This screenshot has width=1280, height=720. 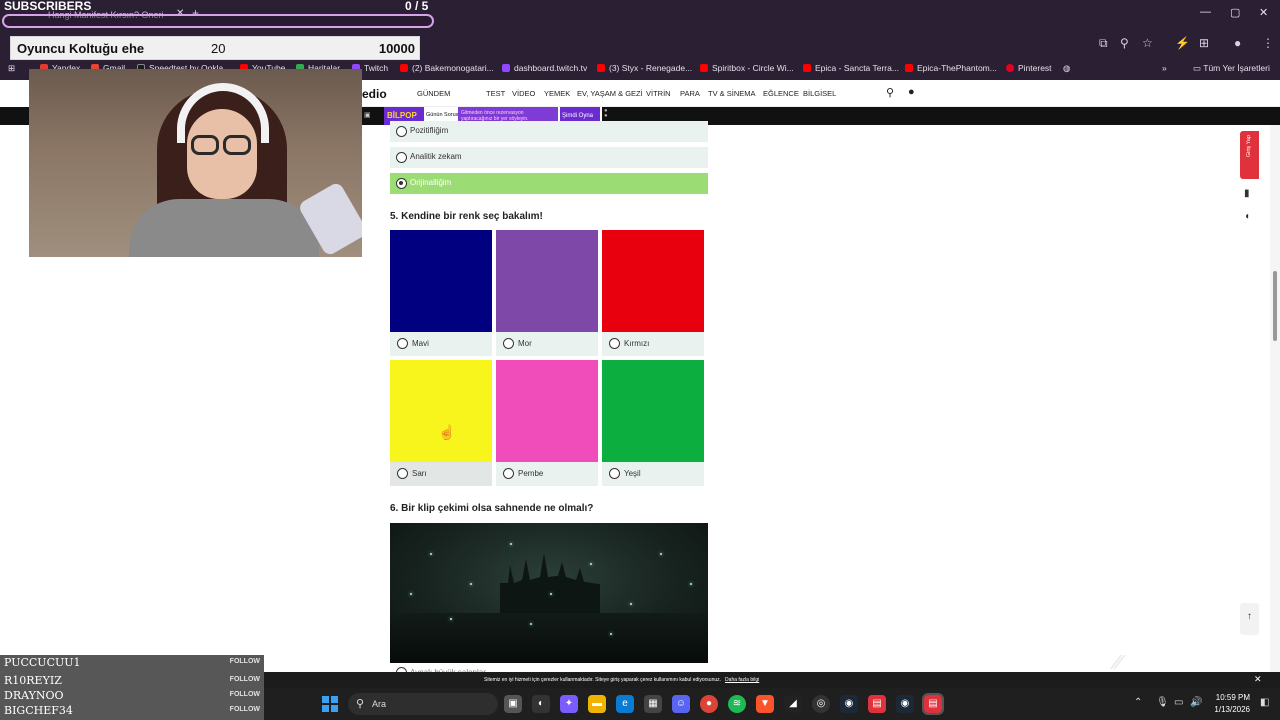 What do you see at coordinates (732, 93) in the screenshot?
I see `nav-tv-sinema: TV & SİNEMA` at bounding box center [732, 93].